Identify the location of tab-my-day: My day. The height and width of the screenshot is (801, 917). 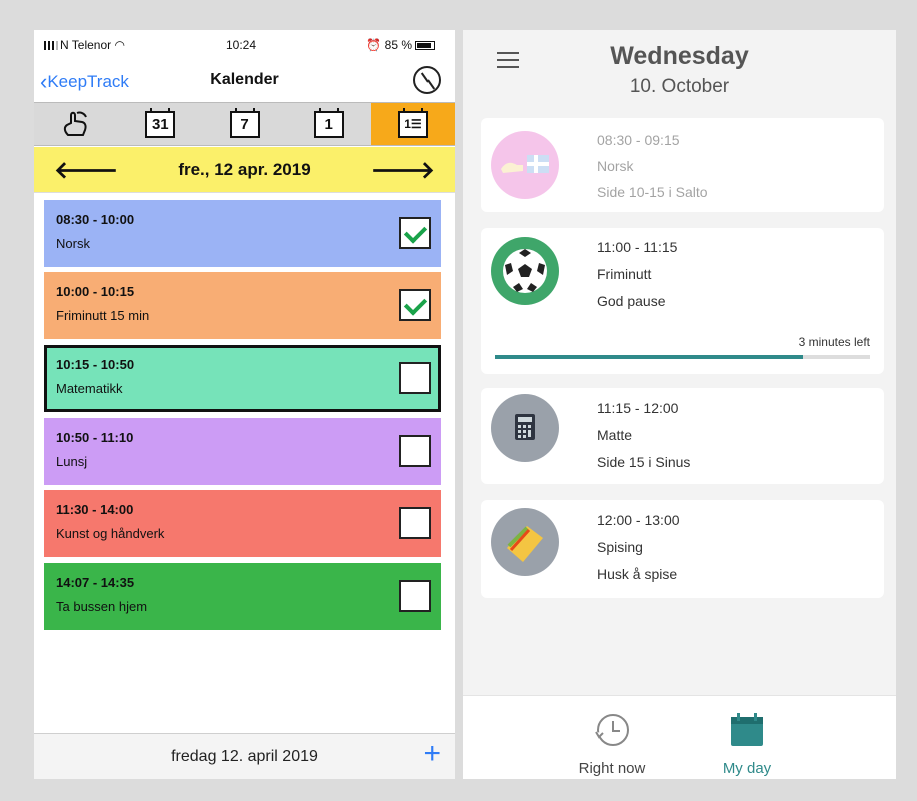
(747, 743).